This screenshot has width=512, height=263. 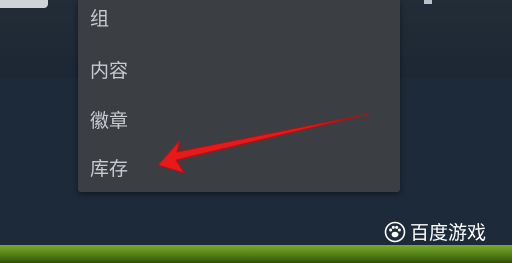 What do you see at coordinates (428, 2) in the screenshot?
I see `header-menu-fragment` at bounding box center [428, 2].